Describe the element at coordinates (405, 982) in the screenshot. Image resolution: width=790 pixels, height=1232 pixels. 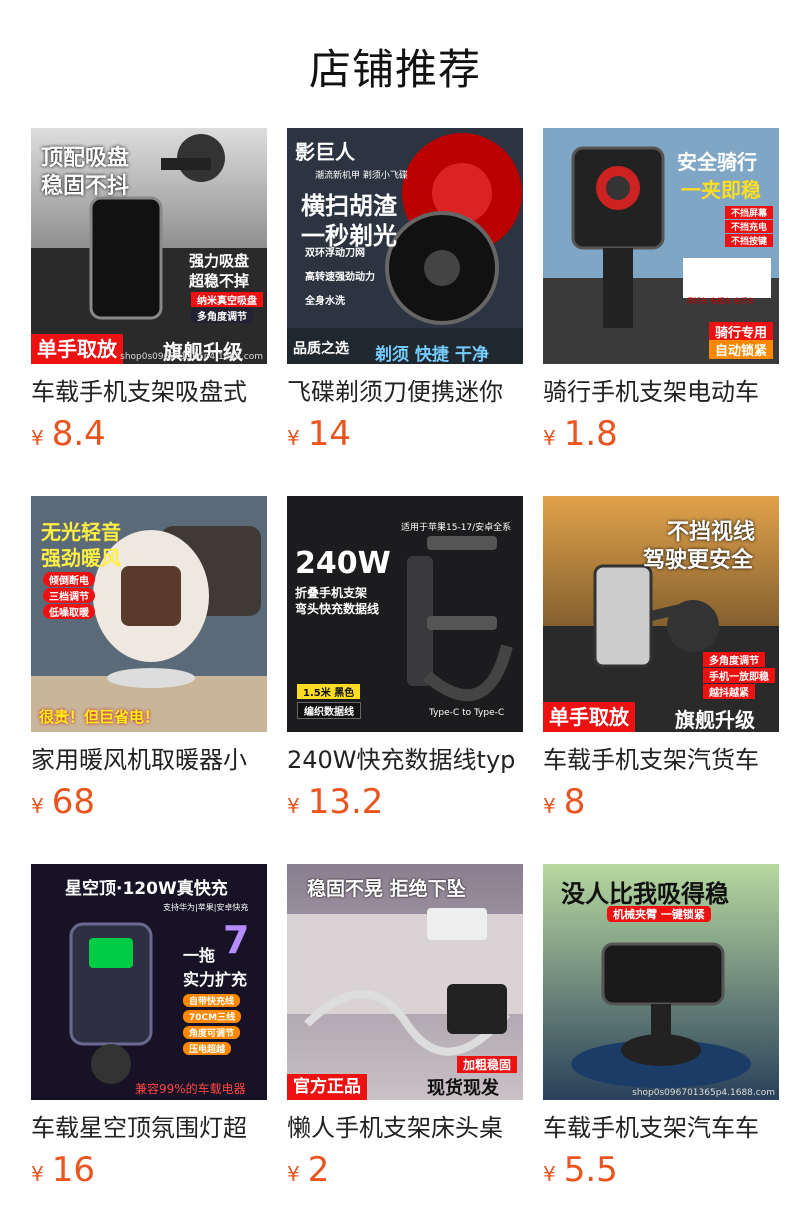
I see `product-image: 稳固不晃 拒绝下坠 加粗稳固 官方正品 现货现发` at that location.